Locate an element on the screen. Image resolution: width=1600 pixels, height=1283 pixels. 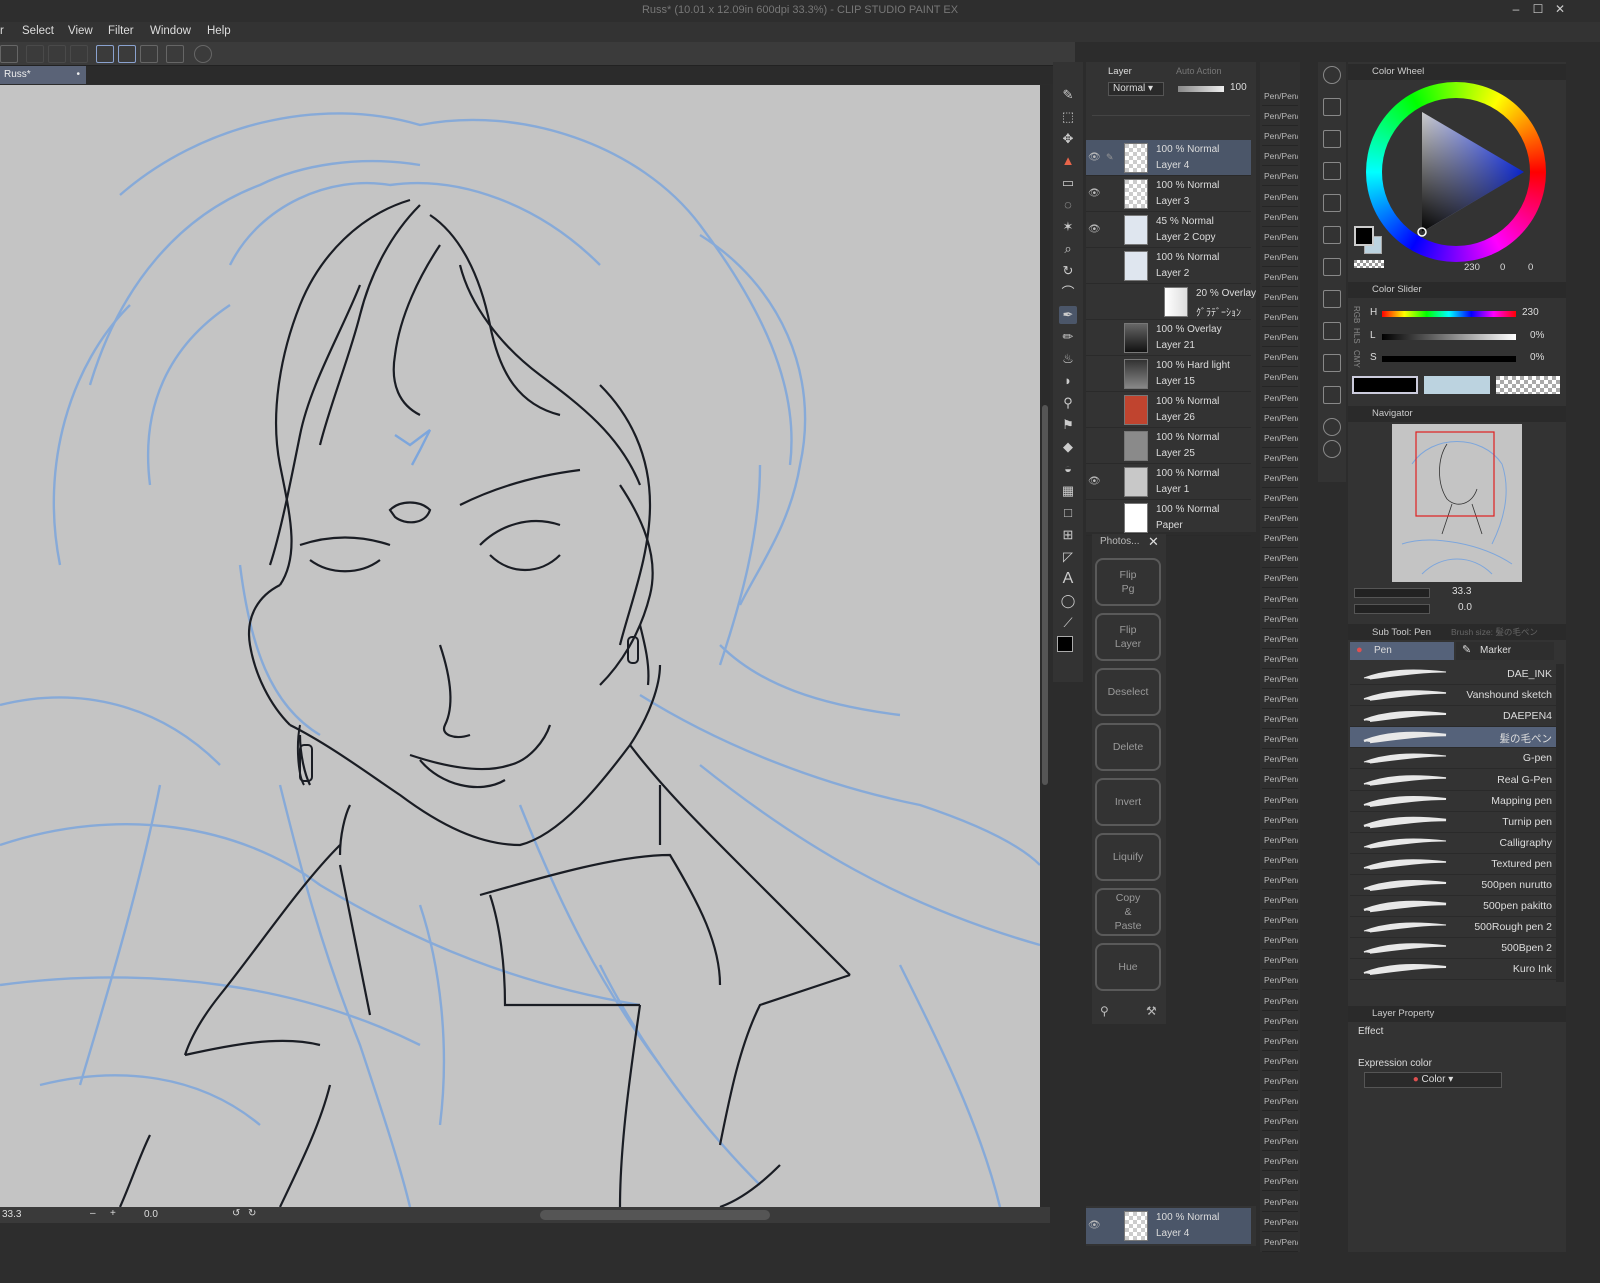
pin-icon: ⚲ is located at coordinates (1104, 1011).